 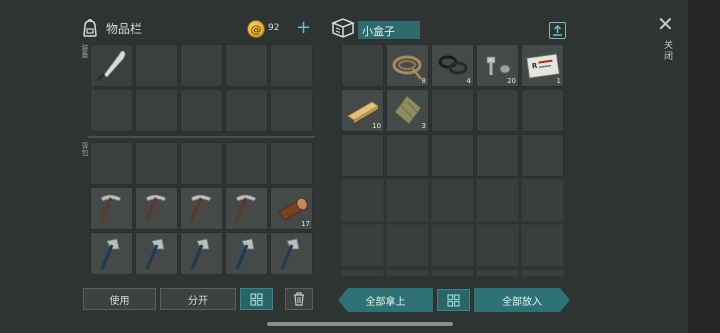 I want to click on item-count: 1, so click(x=558, y=81).